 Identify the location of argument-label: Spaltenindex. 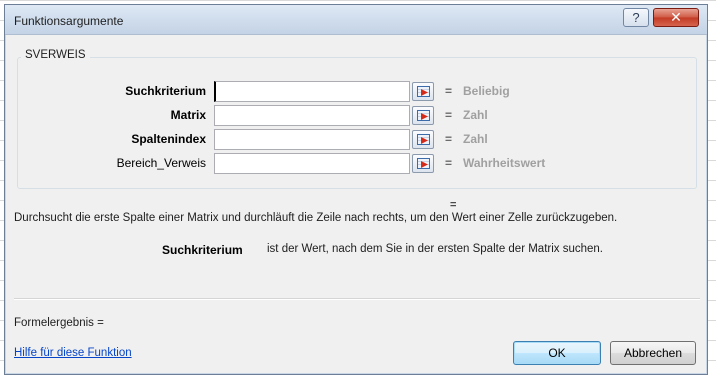
(168, 139).